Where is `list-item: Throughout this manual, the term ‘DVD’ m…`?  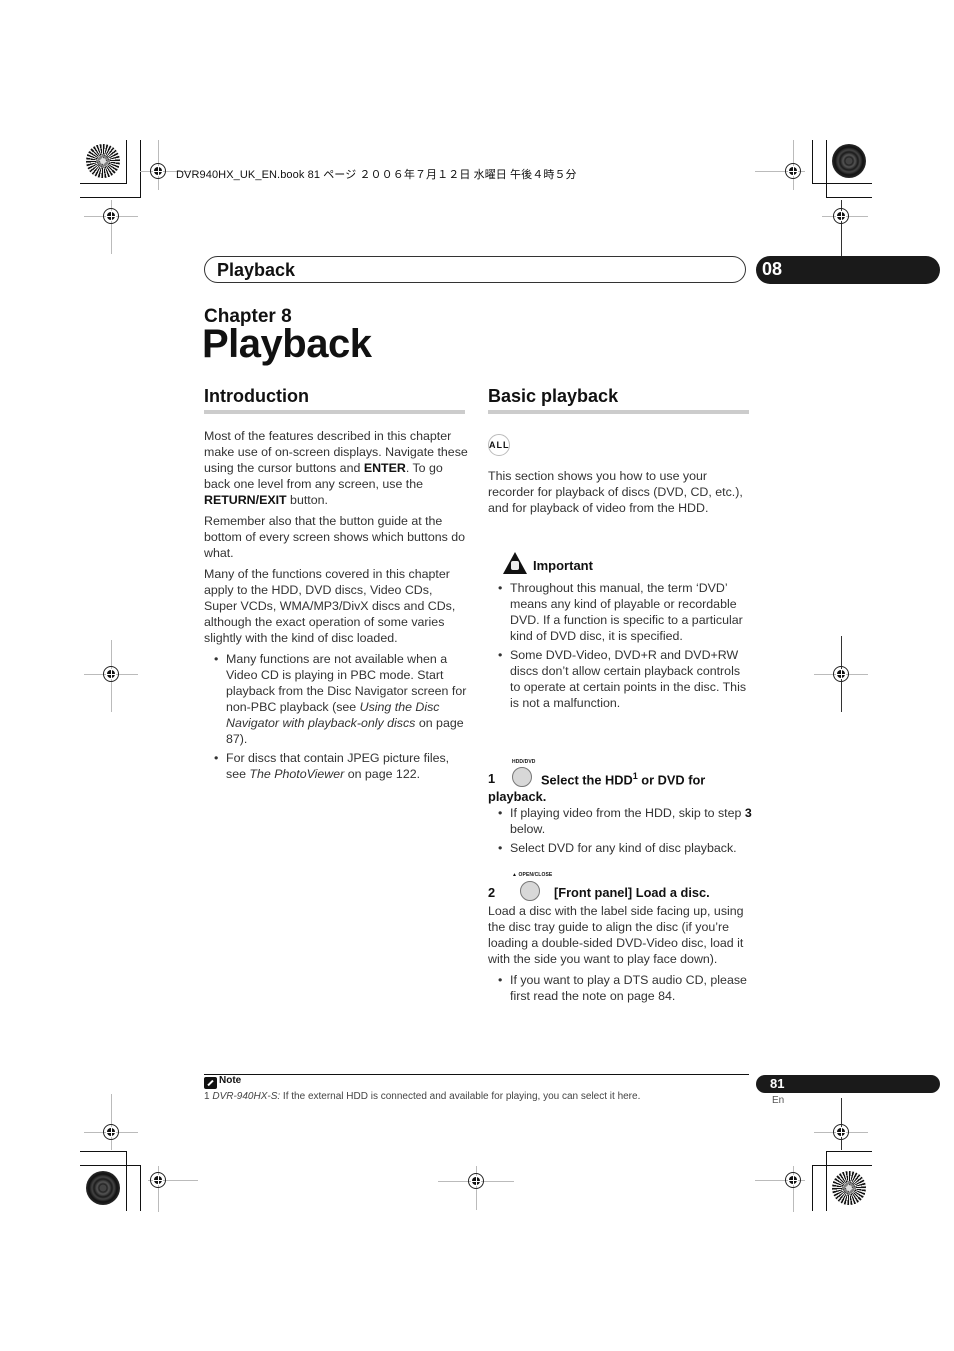 list-item: Throughout this manual, the term ‘DVD’ m… is located at coordinates (620, 612).